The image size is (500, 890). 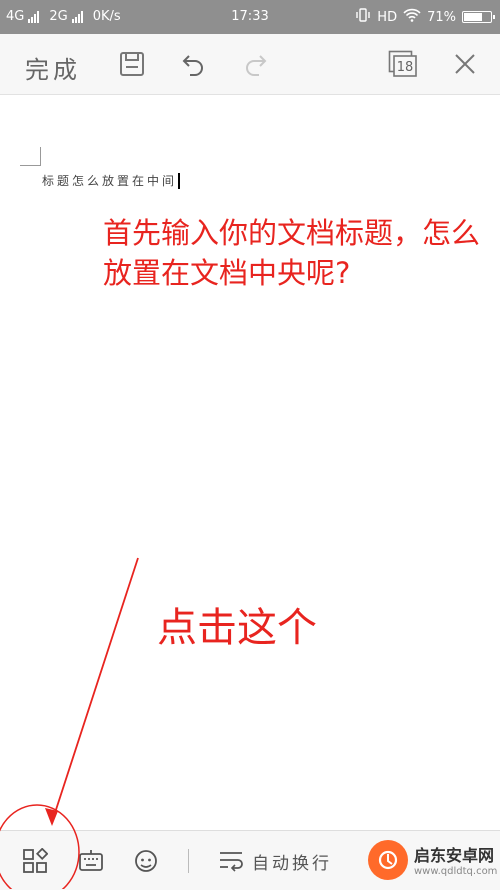 I want to click on watermark: 启东安卓网 www.qdldtq.com, so click(x=431, y=861).